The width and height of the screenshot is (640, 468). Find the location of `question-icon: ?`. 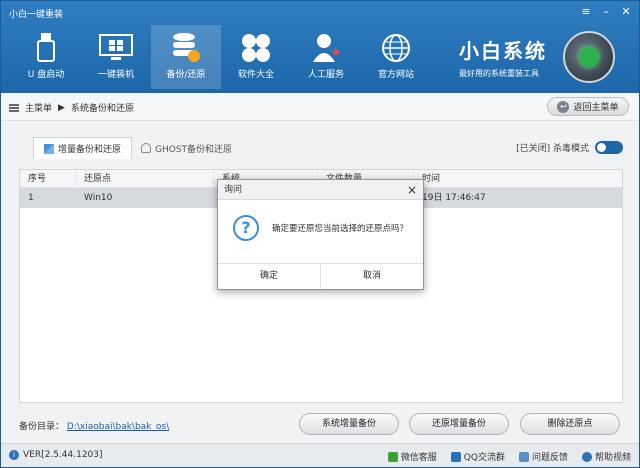

question-icon: ? is located at coordinates (246, 228).